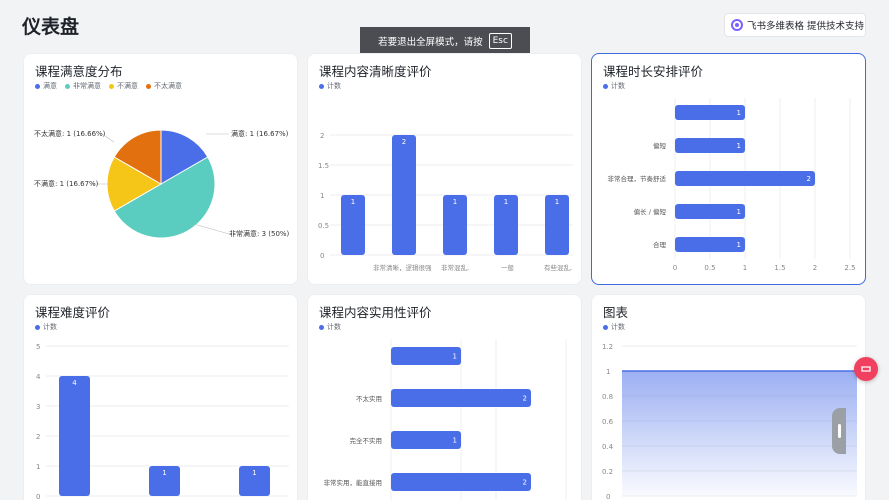 The height and width of the screenshot is (500, 889). I want to click on y-tick: 偏长 / 偏短, so click(650, 211).